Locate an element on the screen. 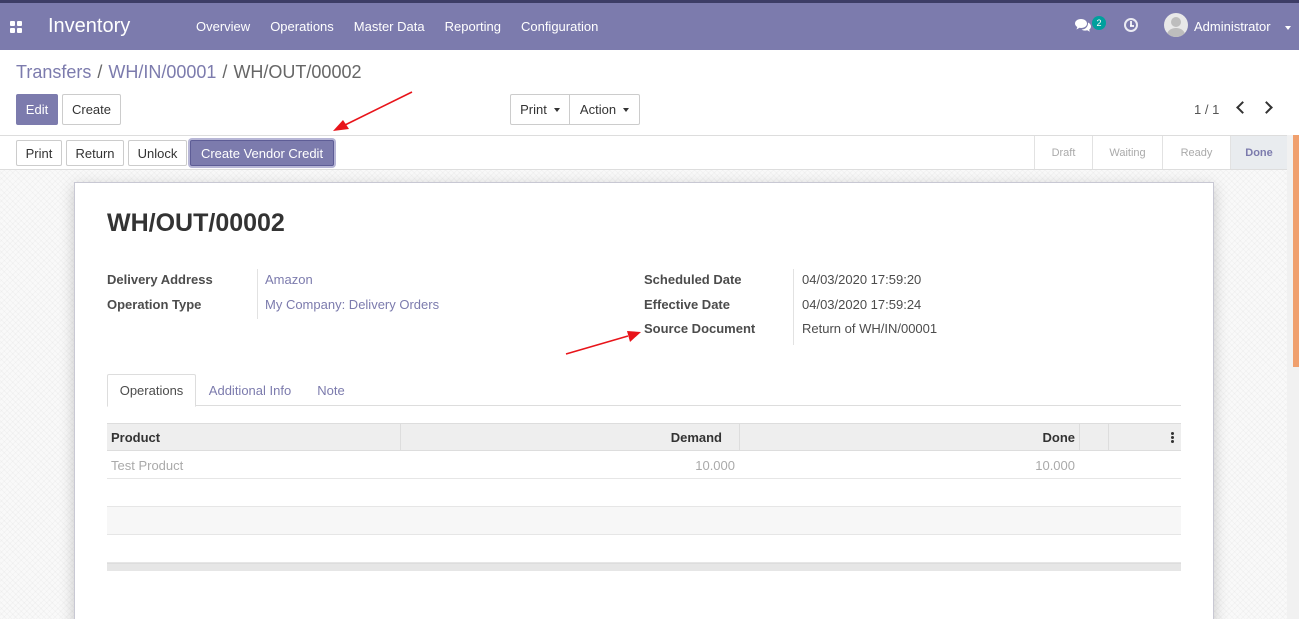 This screenshot has width=1299, height=619. column-done: Done is located at coordinates (908, 437).